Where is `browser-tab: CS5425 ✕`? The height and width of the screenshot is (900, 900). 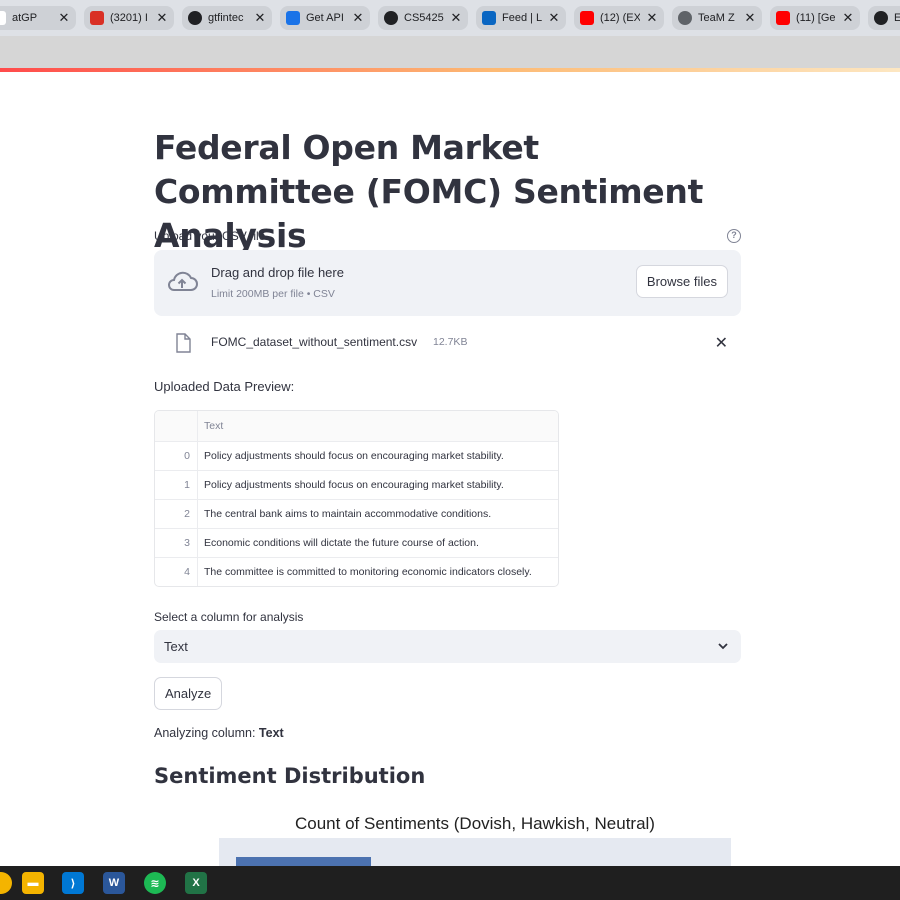 browser-tab: CS5425 ✕ is located at coordinates (423, 18).